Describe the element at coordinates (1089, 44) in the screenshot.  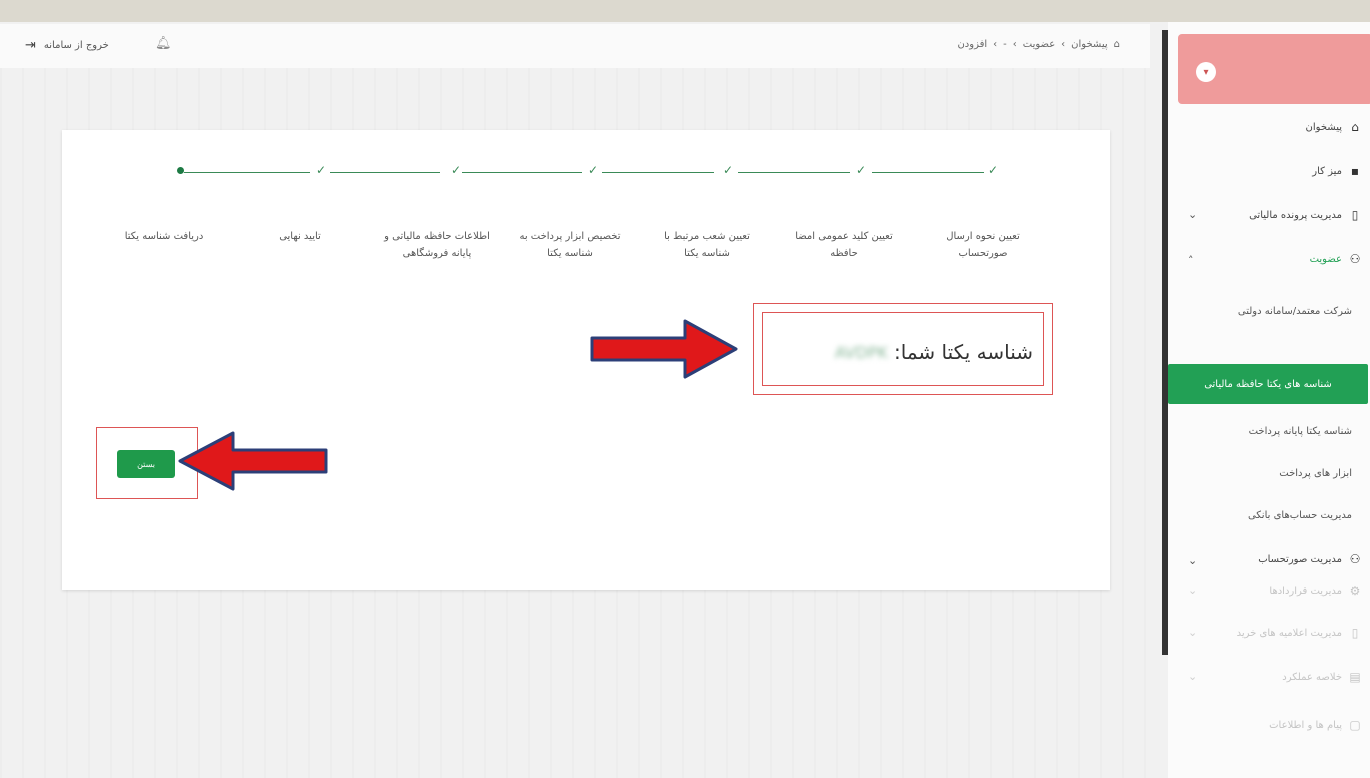
I see `breadcrumb-item: پیشخوان` at that location.